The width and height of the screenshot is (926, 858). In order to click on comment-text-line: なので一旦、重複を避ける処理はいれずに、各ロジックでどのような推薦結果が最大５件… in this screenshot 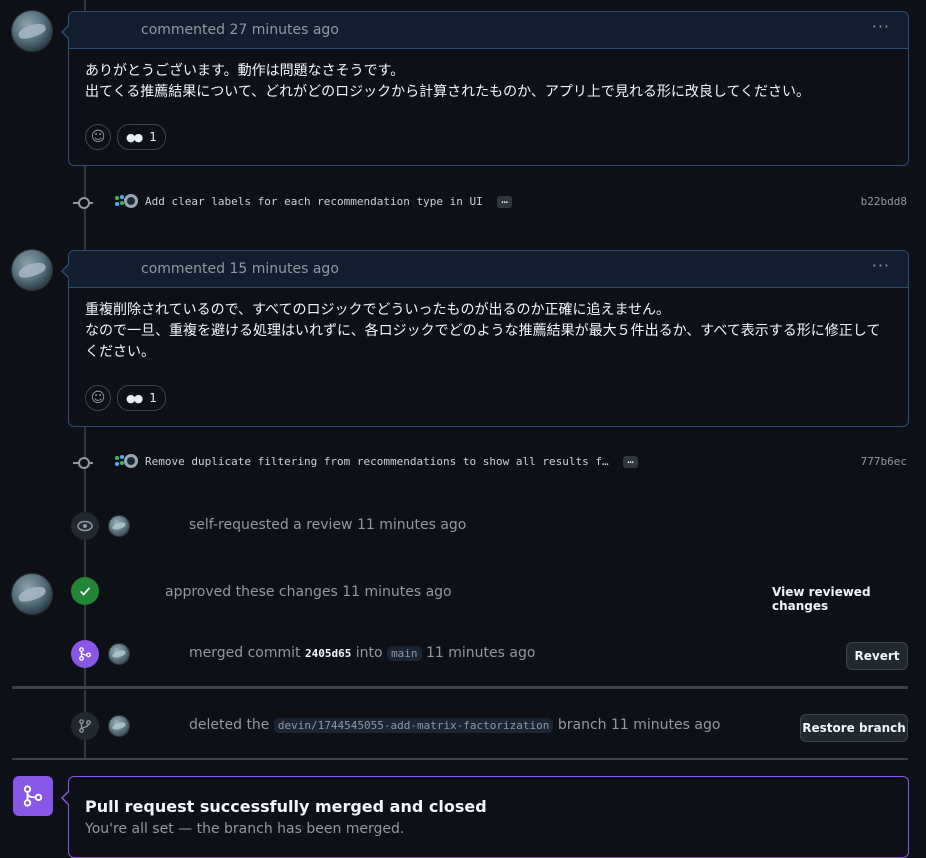, I will do `click(483, 331)`.